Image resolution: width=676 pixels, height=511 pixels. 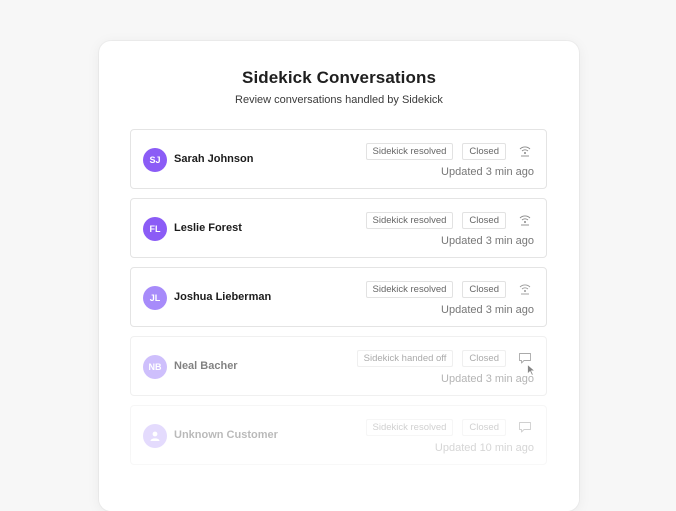 What do you see at coordinates (155, 160) in the screenshot?
I see `avatar: SJ` at bounding box center [155, 160].